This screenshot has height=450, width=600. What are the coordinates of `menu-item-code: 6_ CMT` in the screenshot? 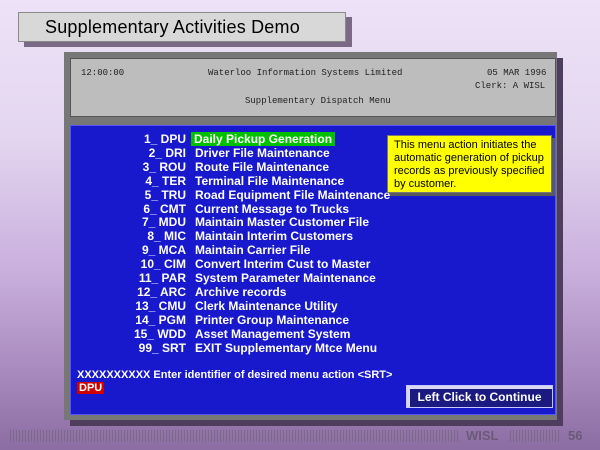 It's located at (164, 208).